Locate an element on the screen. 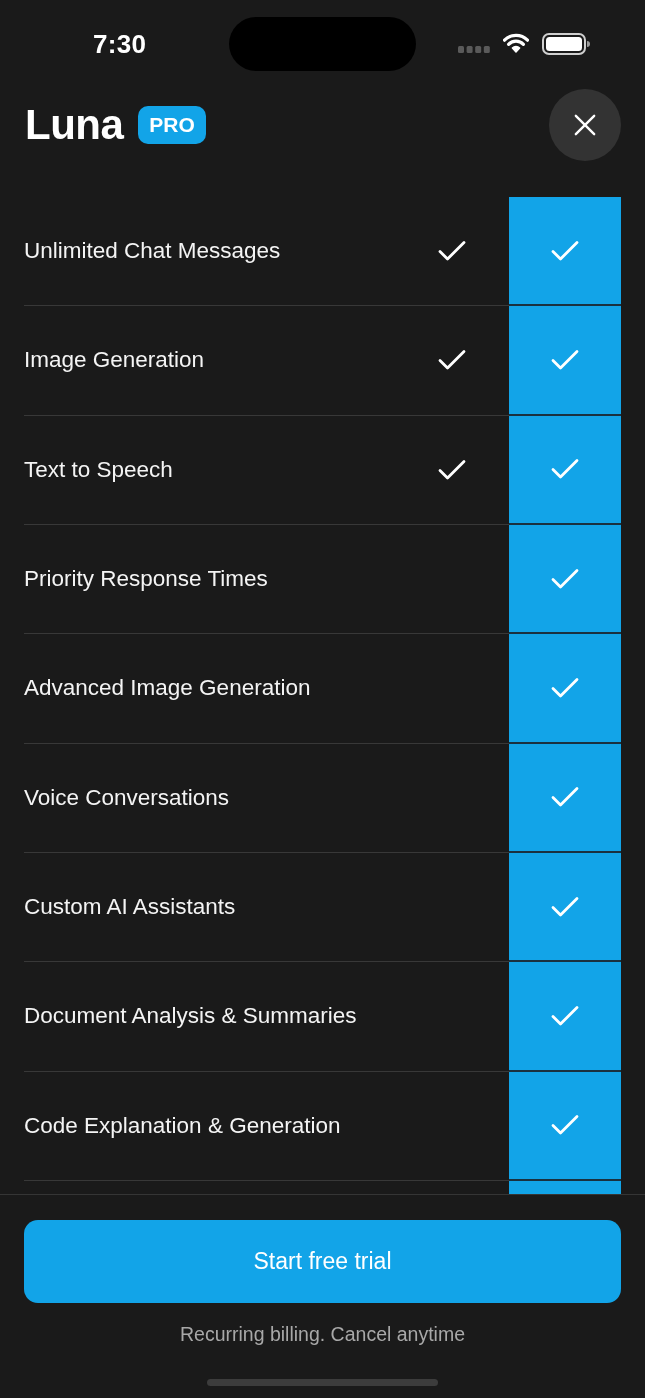 This screenshot has height=1398, width=645. feature-name: Custom AI Assistants is located at coordinates (130, 907).